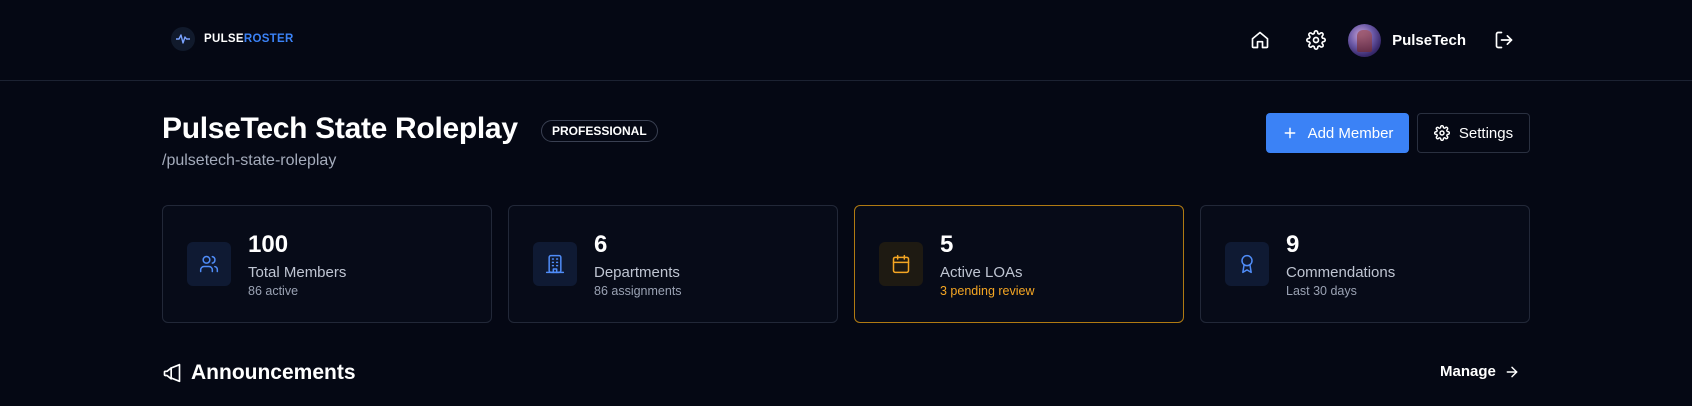  I want to click on nav-actions: PulseTech, so click(1382, 40).